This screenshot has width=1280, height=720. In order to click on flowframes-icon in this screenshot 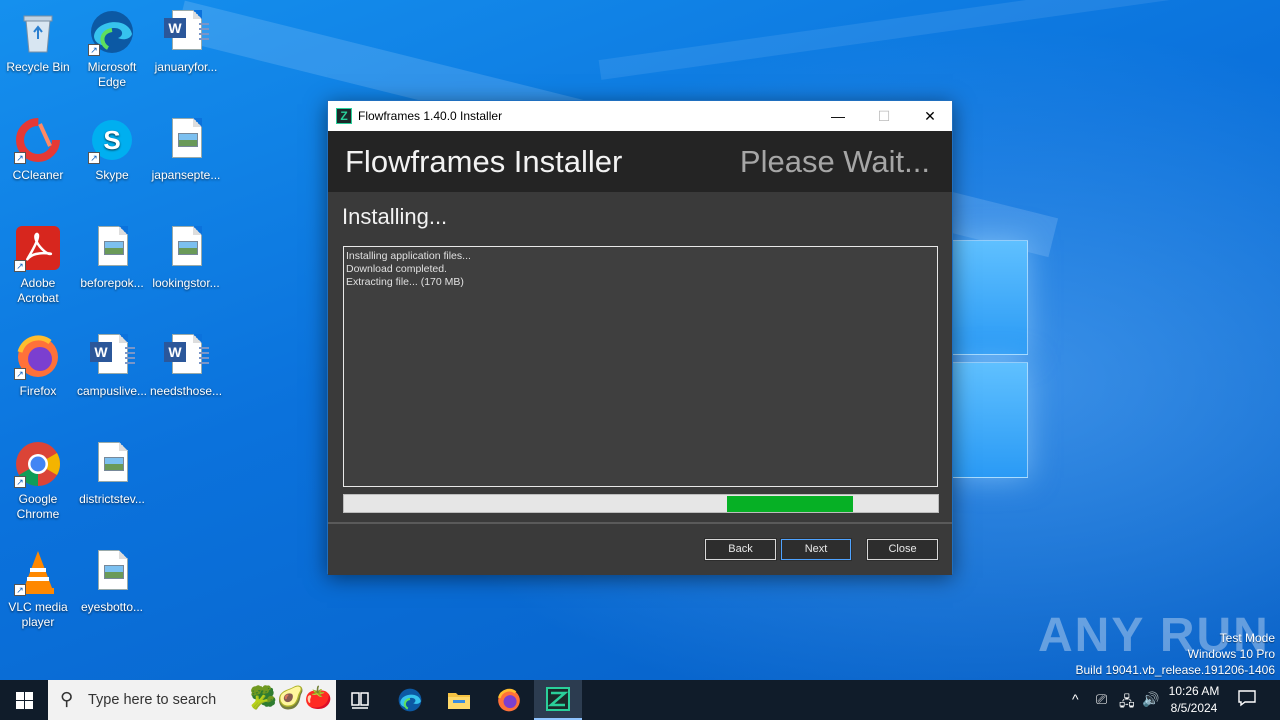, I will do `click(558, 700)`.